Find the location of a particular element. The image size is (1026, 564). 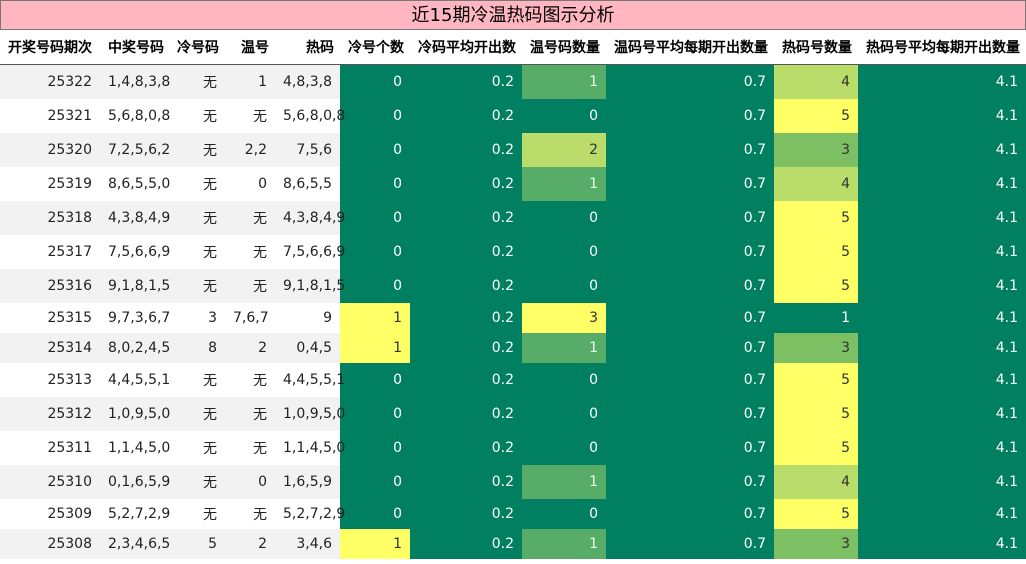

cell-winning-number: 9,1,8,1,5 is located at coordinates (135, 285).